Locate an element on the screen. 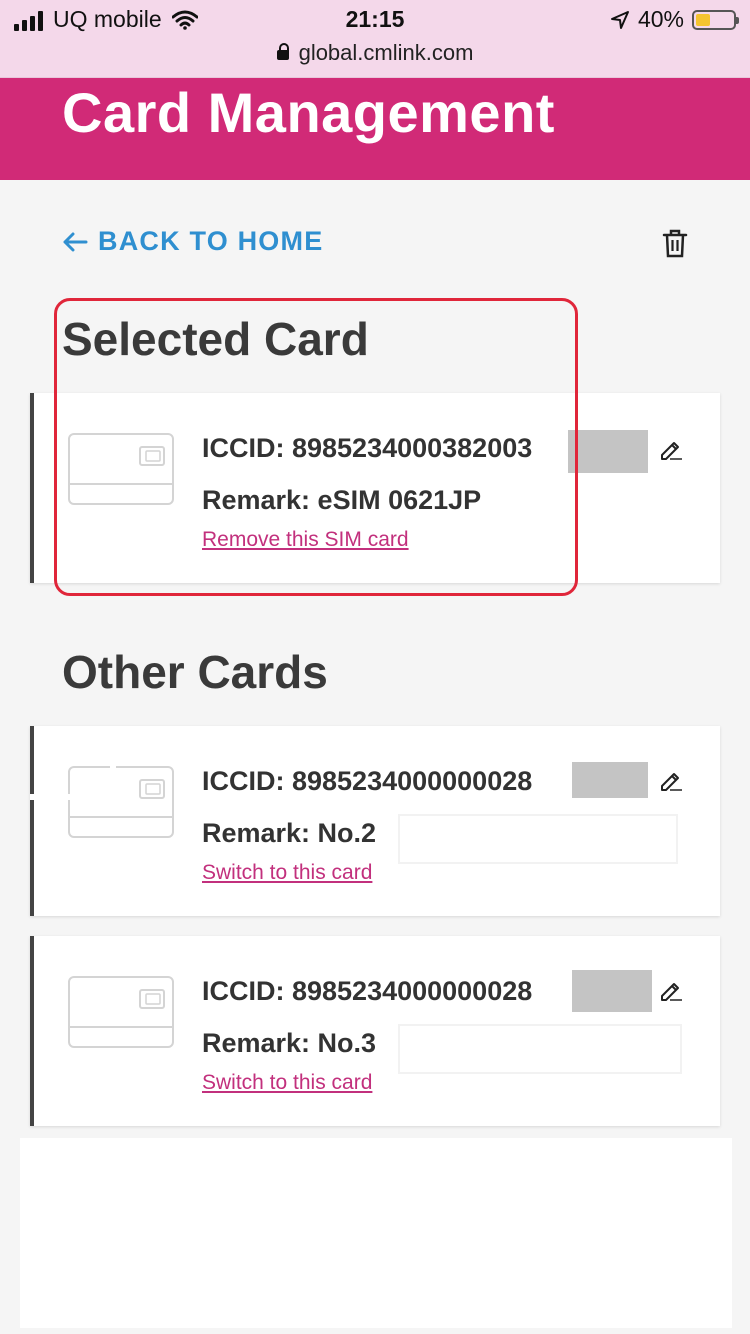 This screenshot has height=1334, width=750. location-arrow-icon is located at coordinates (619, 19).